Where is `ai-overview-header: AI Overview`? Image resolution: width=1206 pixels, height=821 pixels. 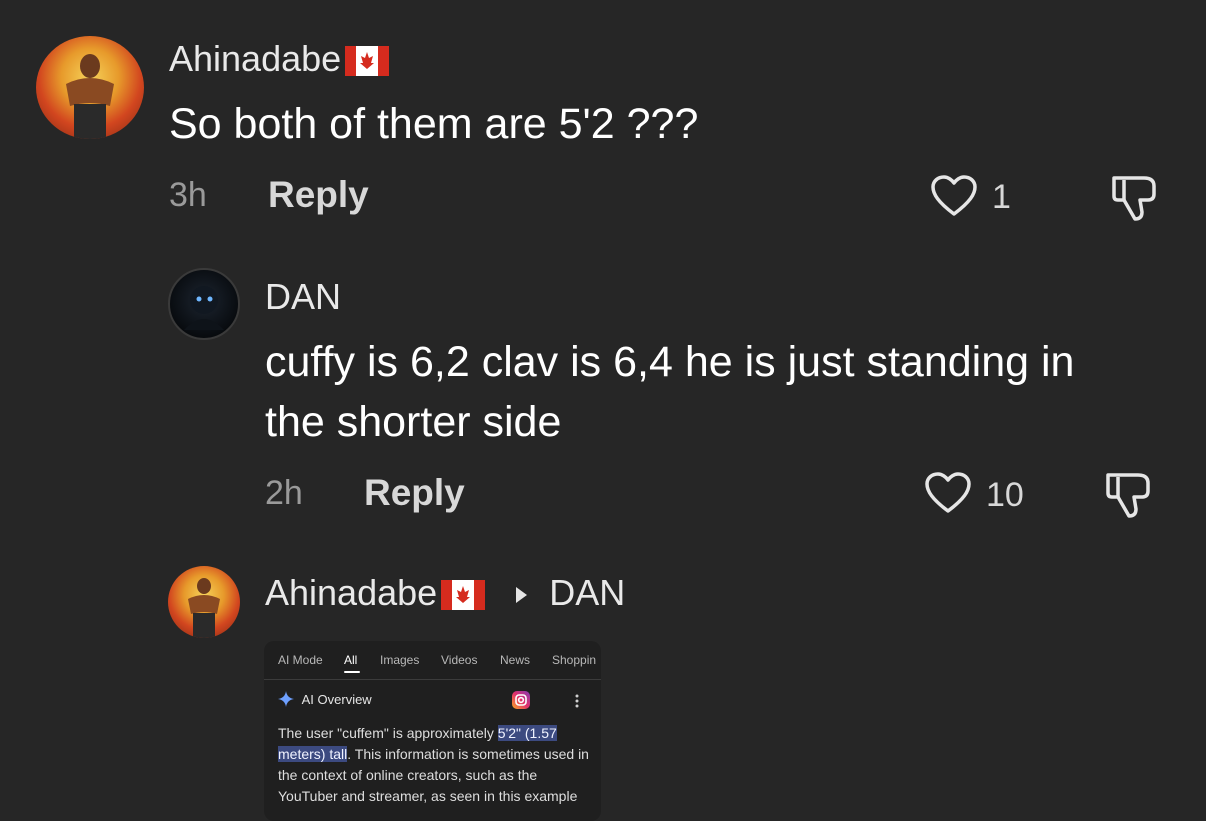
ai-overview-header: AI Overview is located at coordinates (325, 699).